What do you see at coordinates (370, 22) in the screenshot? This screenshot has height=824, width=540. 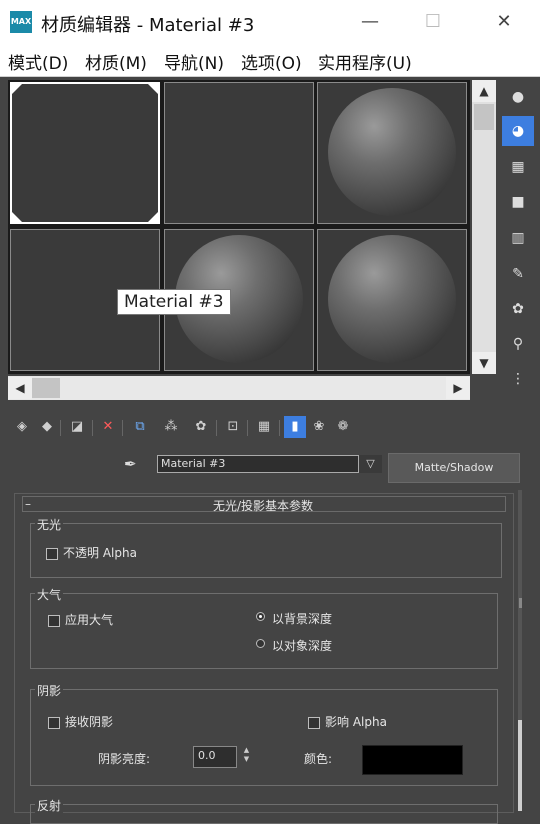 I see `minimize-button: —` at bounding box center [370, 22].